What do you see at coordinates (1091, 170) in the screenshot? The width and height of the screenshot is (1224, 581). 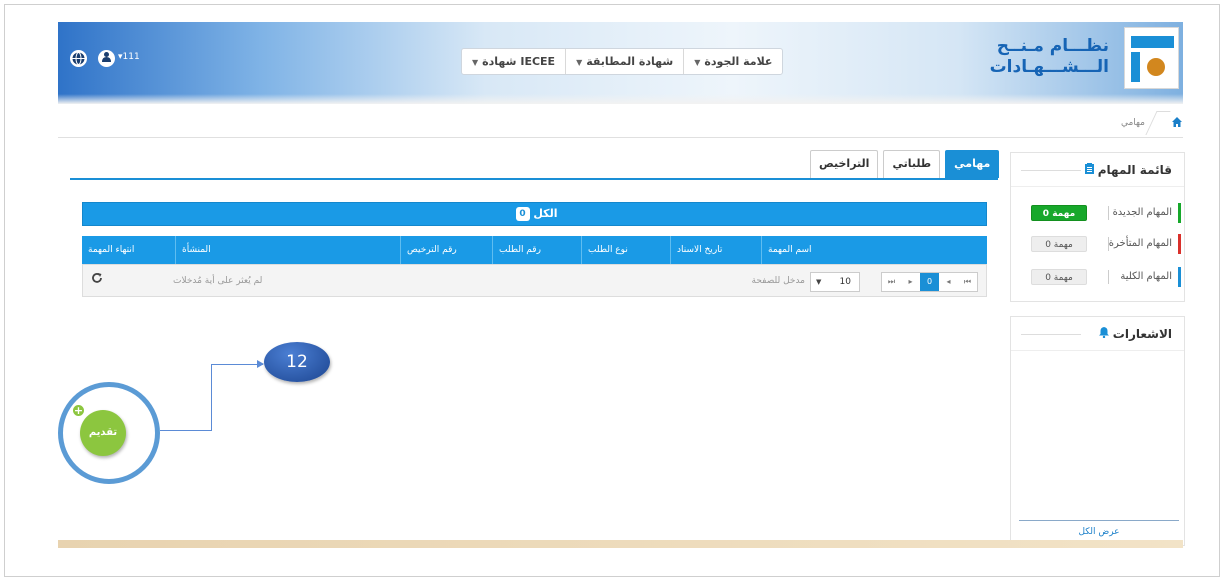 I see `clipboard-icon` at bounding box center [1091, 170].